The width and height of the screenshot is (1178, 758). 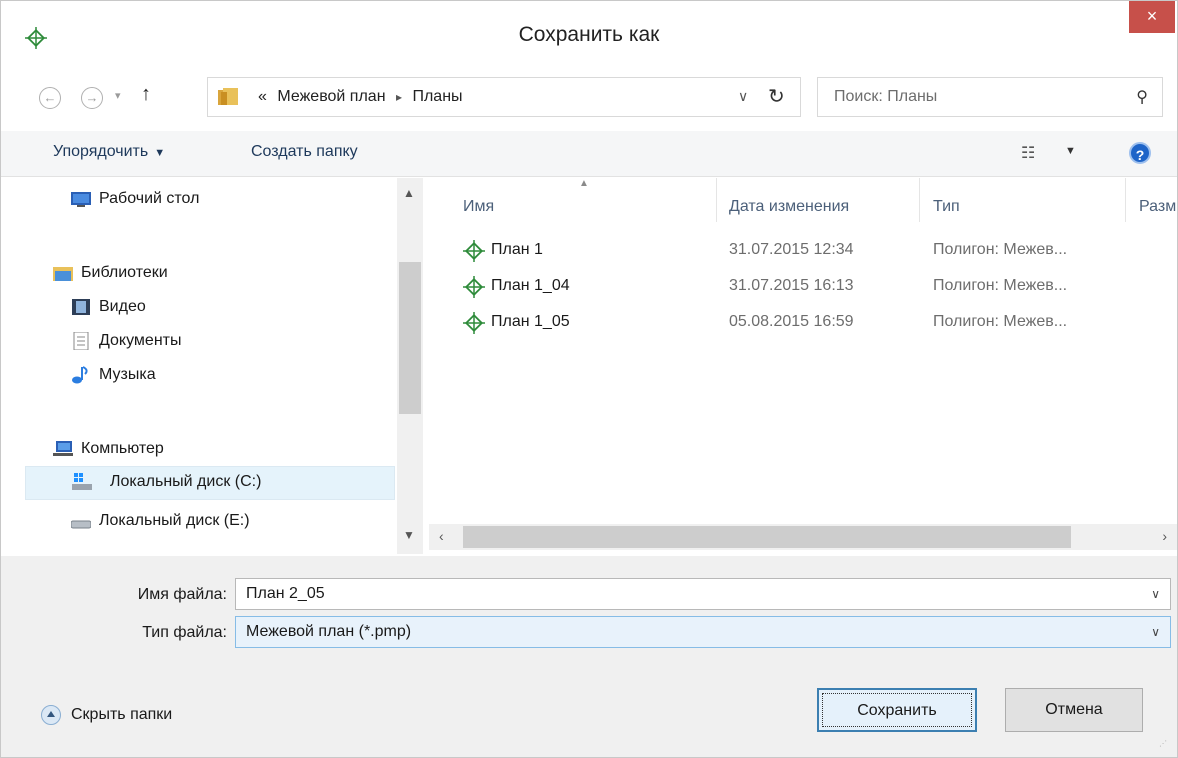 What do you see at coordinates (1142, 97) in the screenshot?
I see `search-icon: ⚲` at bounding box center [1142, 97].